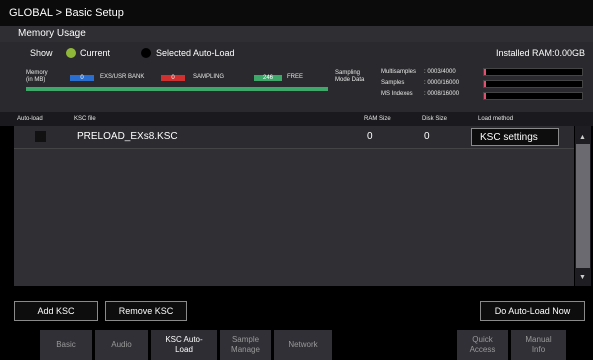 Image resolution: width=593 pixels, height=360 pixels. Describe the element at coordinates (71, 53) in the screenshot. I see `current-radio-icon` at that location.